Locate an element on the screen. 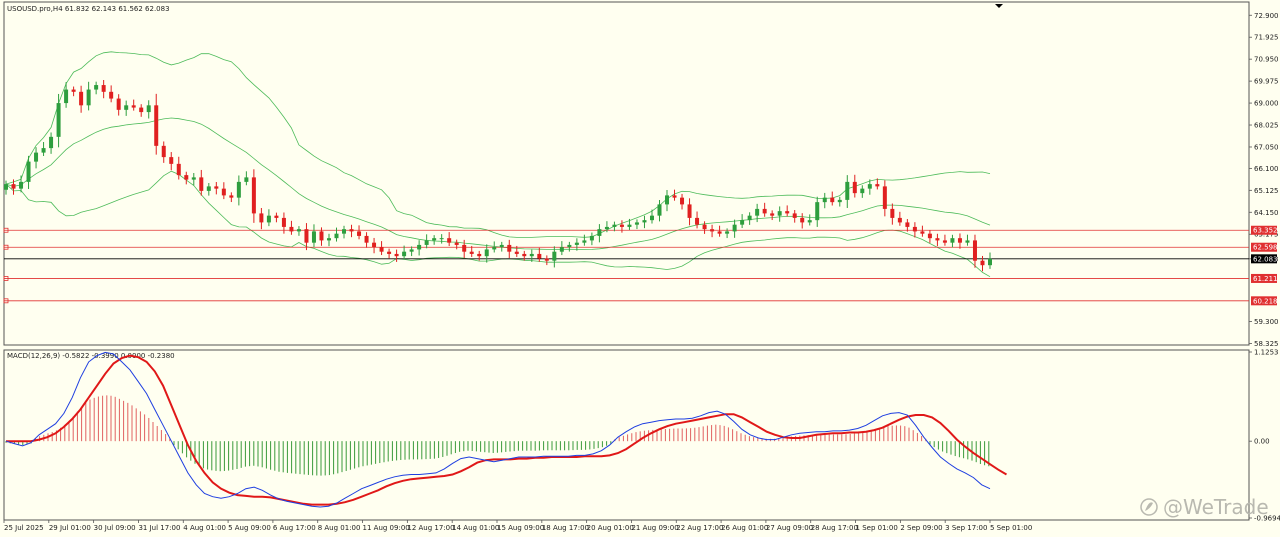 The height and width of the screenshot is (537, 1280). time-tick-label: 25 Jul 2025 is located at coordinates (24, 528).